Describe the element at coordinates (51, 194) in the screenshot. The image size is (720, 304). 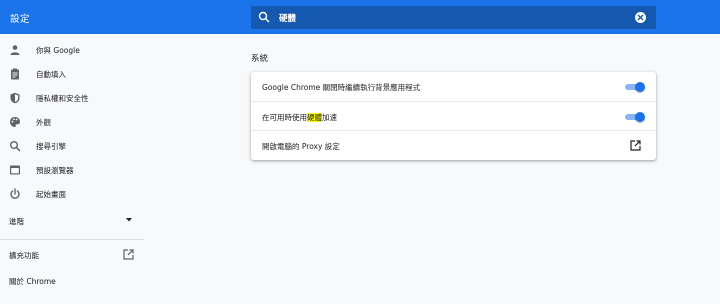
I see `sidebar-item-label: 起始畫面` at that location.